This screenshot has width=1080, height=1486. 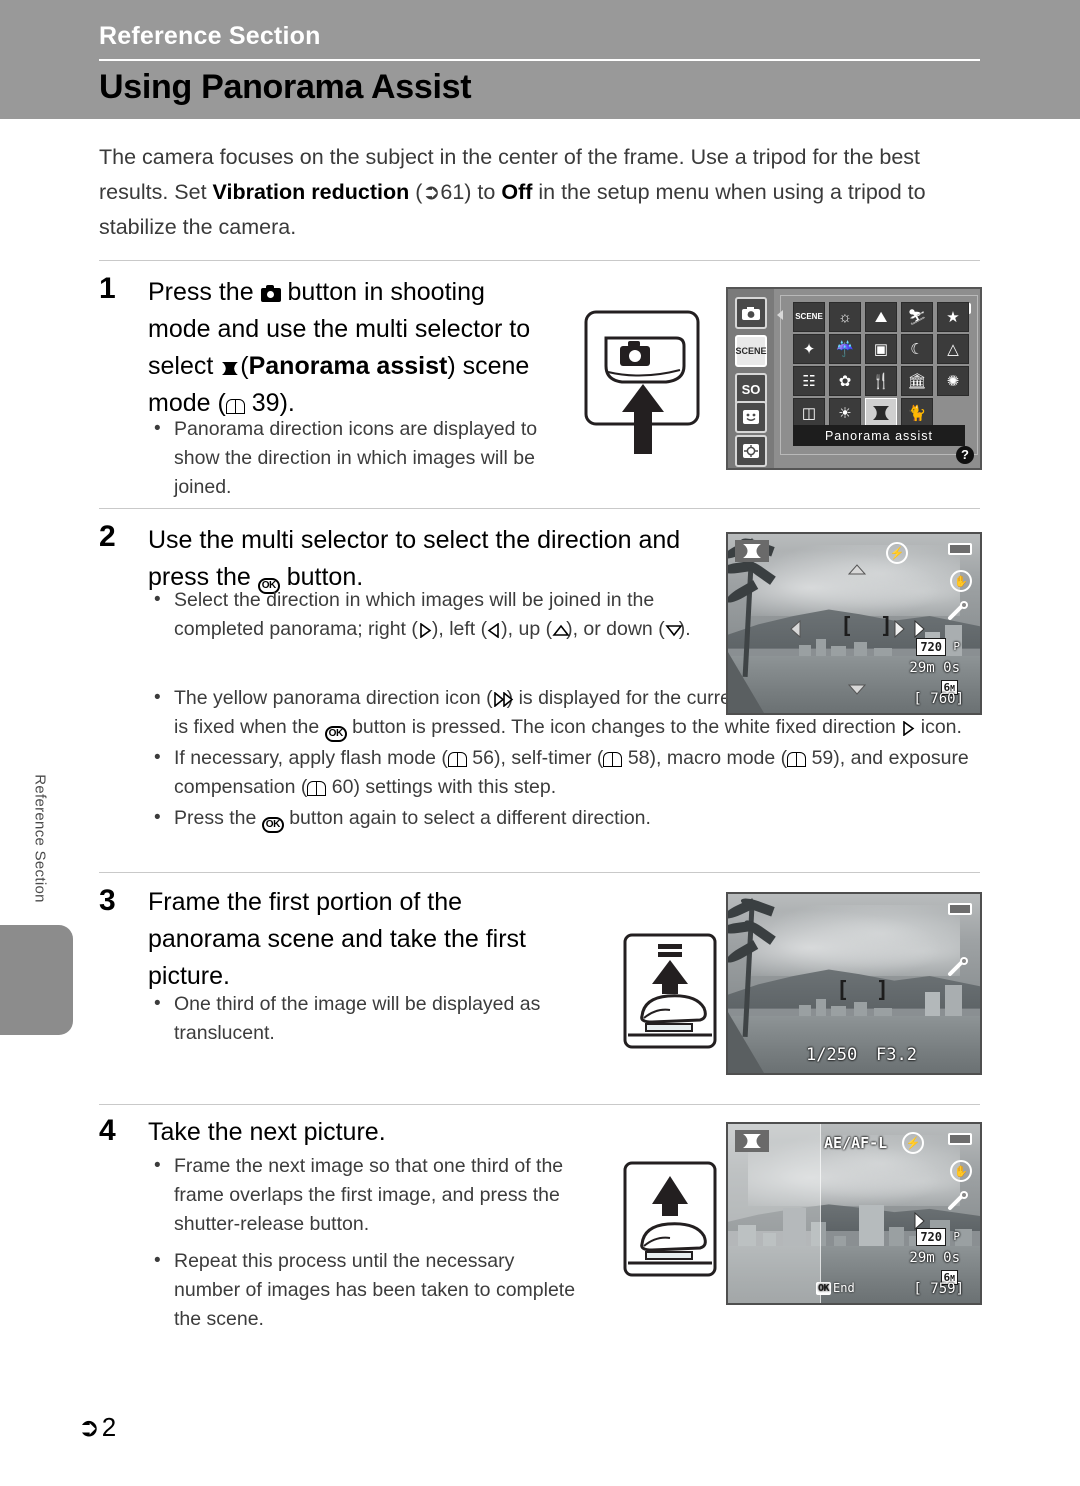 What do you see at coordinates (845, 381) in the screenshot?
I see `scene-icon-close-up: ✿` at bounding box center [845, 381].